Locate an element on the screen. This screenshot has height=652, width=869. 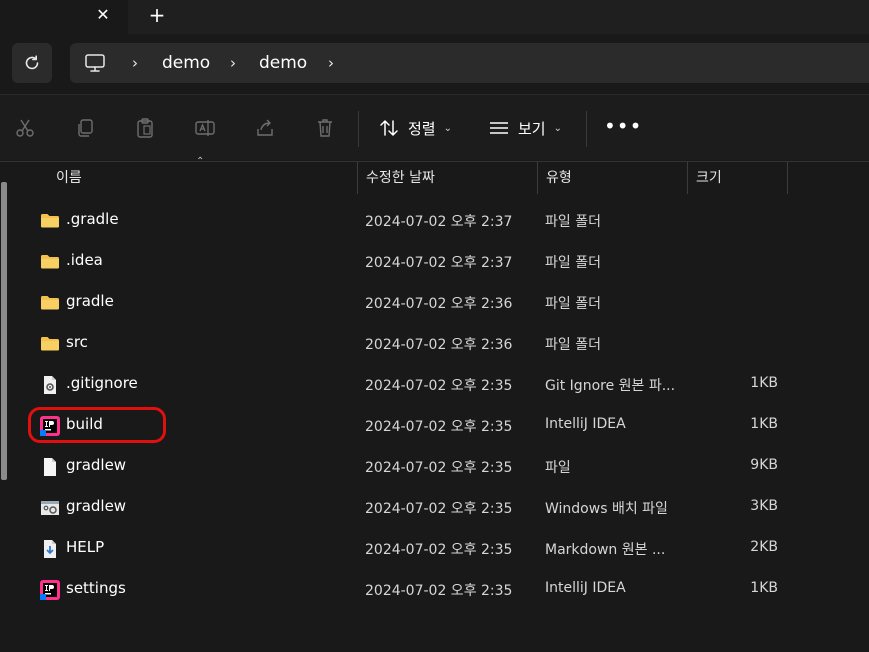
file-size: 9KB is located at coordinates (764, 465).